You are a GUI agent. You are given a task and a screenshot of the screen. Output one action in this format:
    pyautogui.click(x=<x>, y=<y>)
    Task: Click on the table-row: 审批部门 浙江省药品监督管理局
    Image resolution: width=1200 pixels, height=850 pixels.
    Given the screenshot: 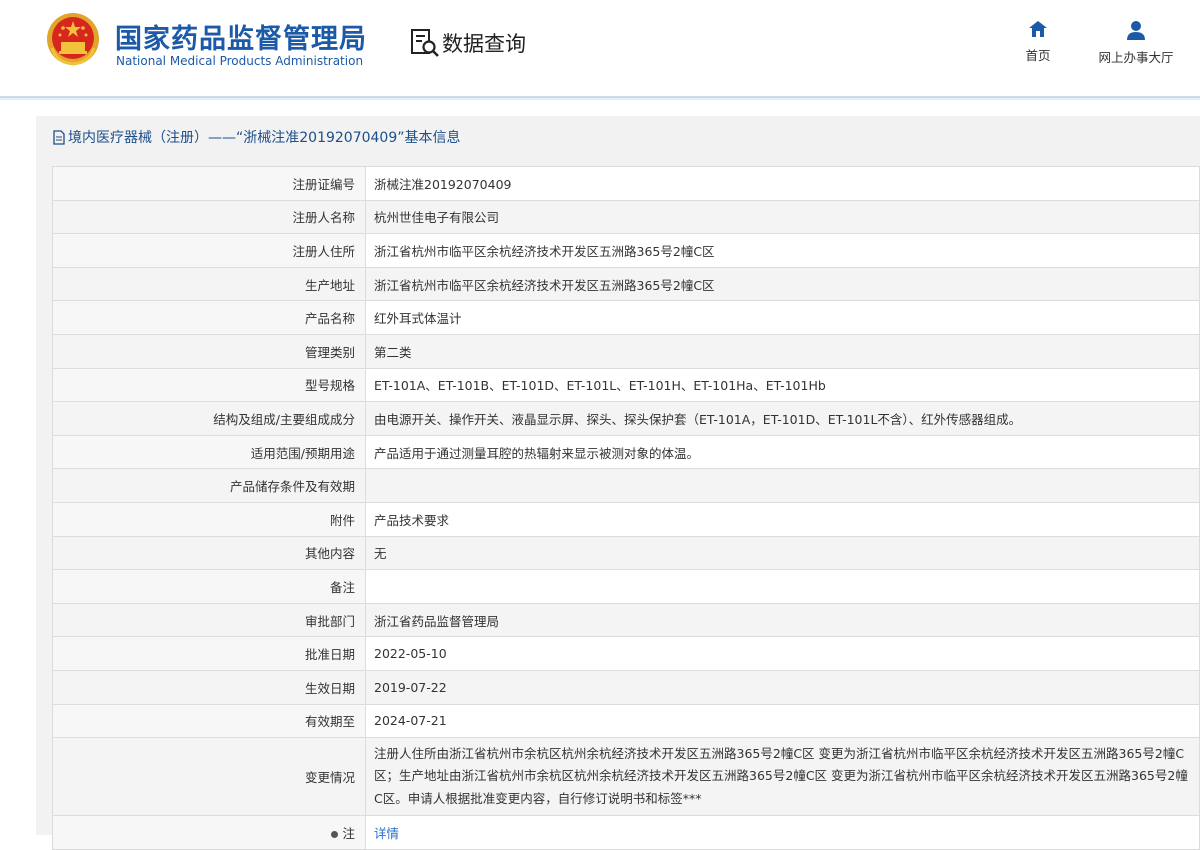 What is the action you would take?
    pyautogui.click(x=626, y=620)
    